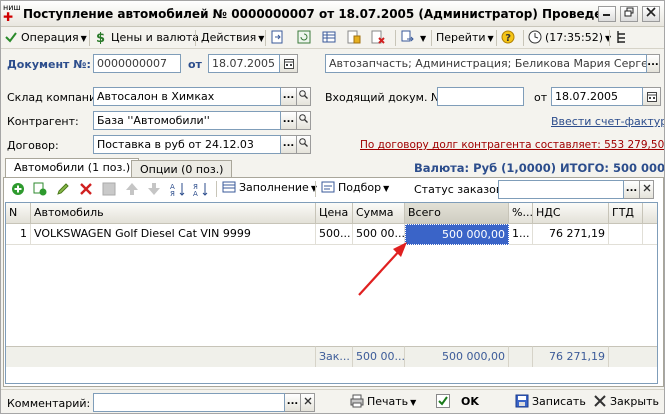 The height and width of the screenshot is (414, 665). I want to click on contract-search-button, so click(304, 144).